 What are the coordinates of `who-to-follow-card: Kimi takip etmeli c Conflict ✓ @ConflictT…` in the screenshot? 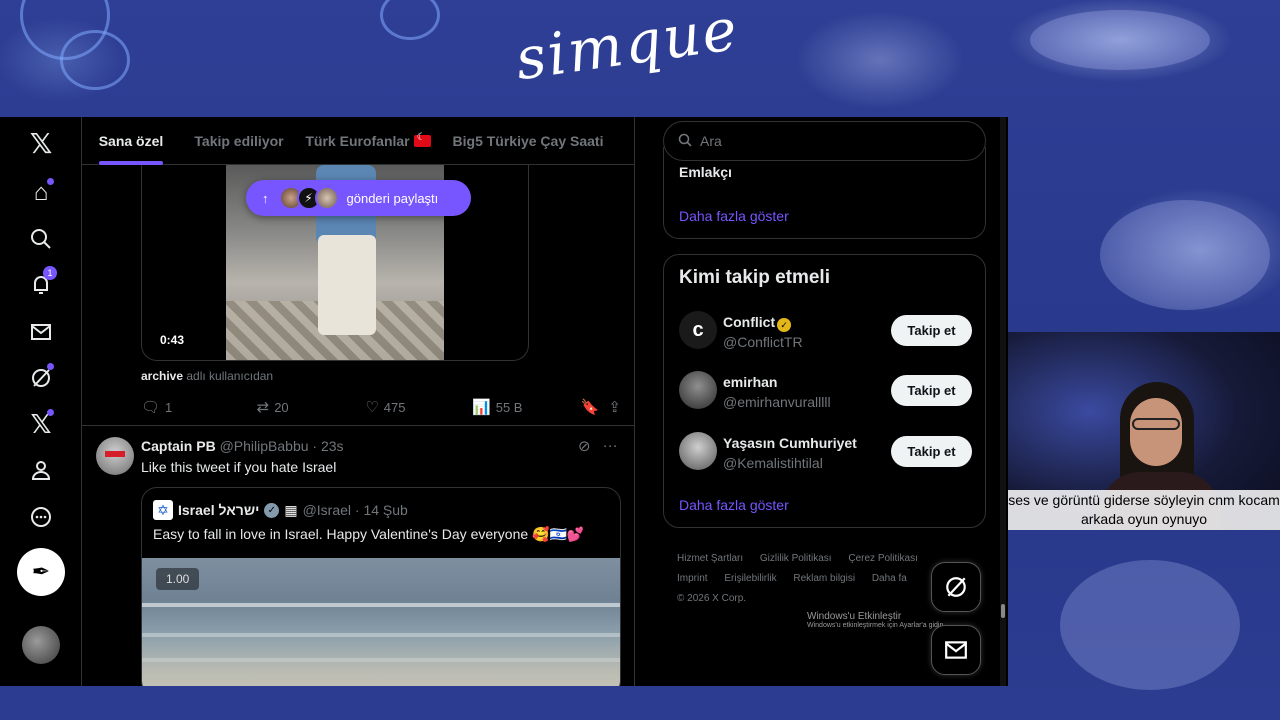 It's located at (824, 391).